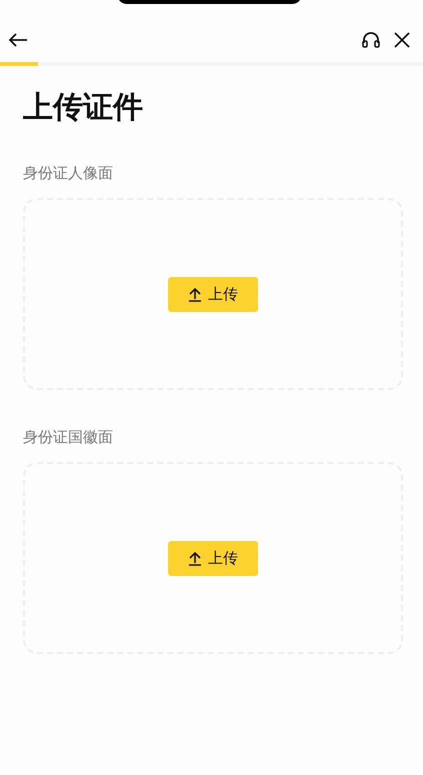  What do you see at coordinates (68, 173) in the screenshot?
I see `section-label: 身份证人像面` at bounding box center [68, 173].